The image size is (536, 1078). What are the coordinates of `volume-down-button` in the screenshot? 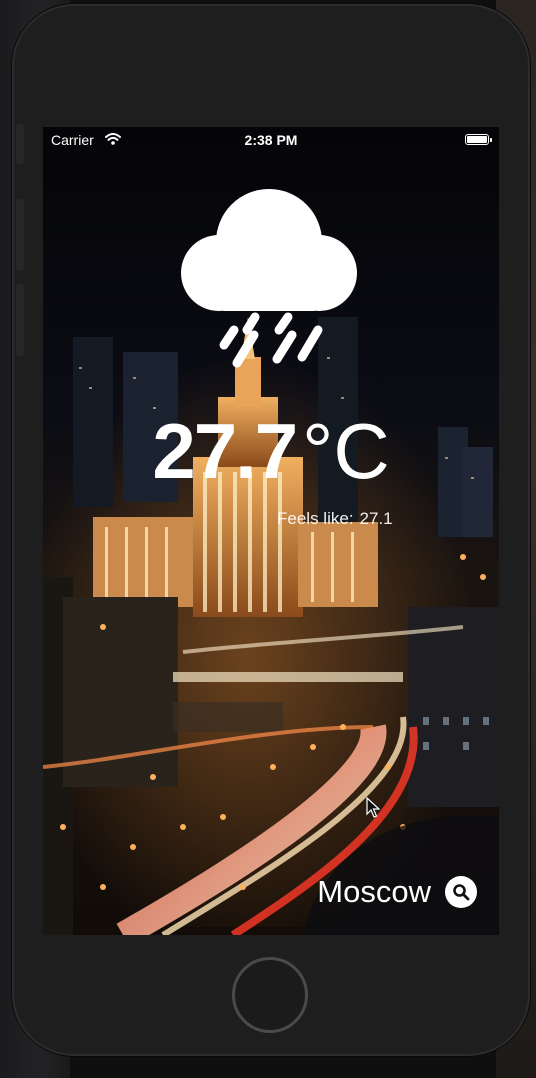 It's located at (20, 320).